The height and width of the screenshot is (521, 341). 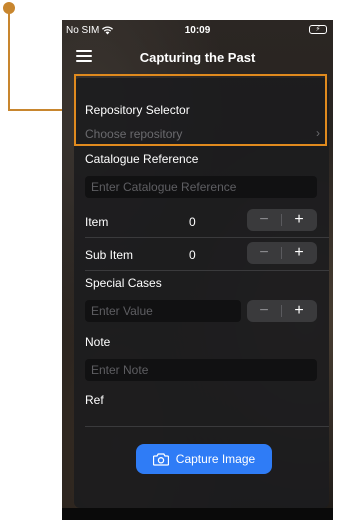 I want to click on item-stepper: − +, so click(x=282, y=220).